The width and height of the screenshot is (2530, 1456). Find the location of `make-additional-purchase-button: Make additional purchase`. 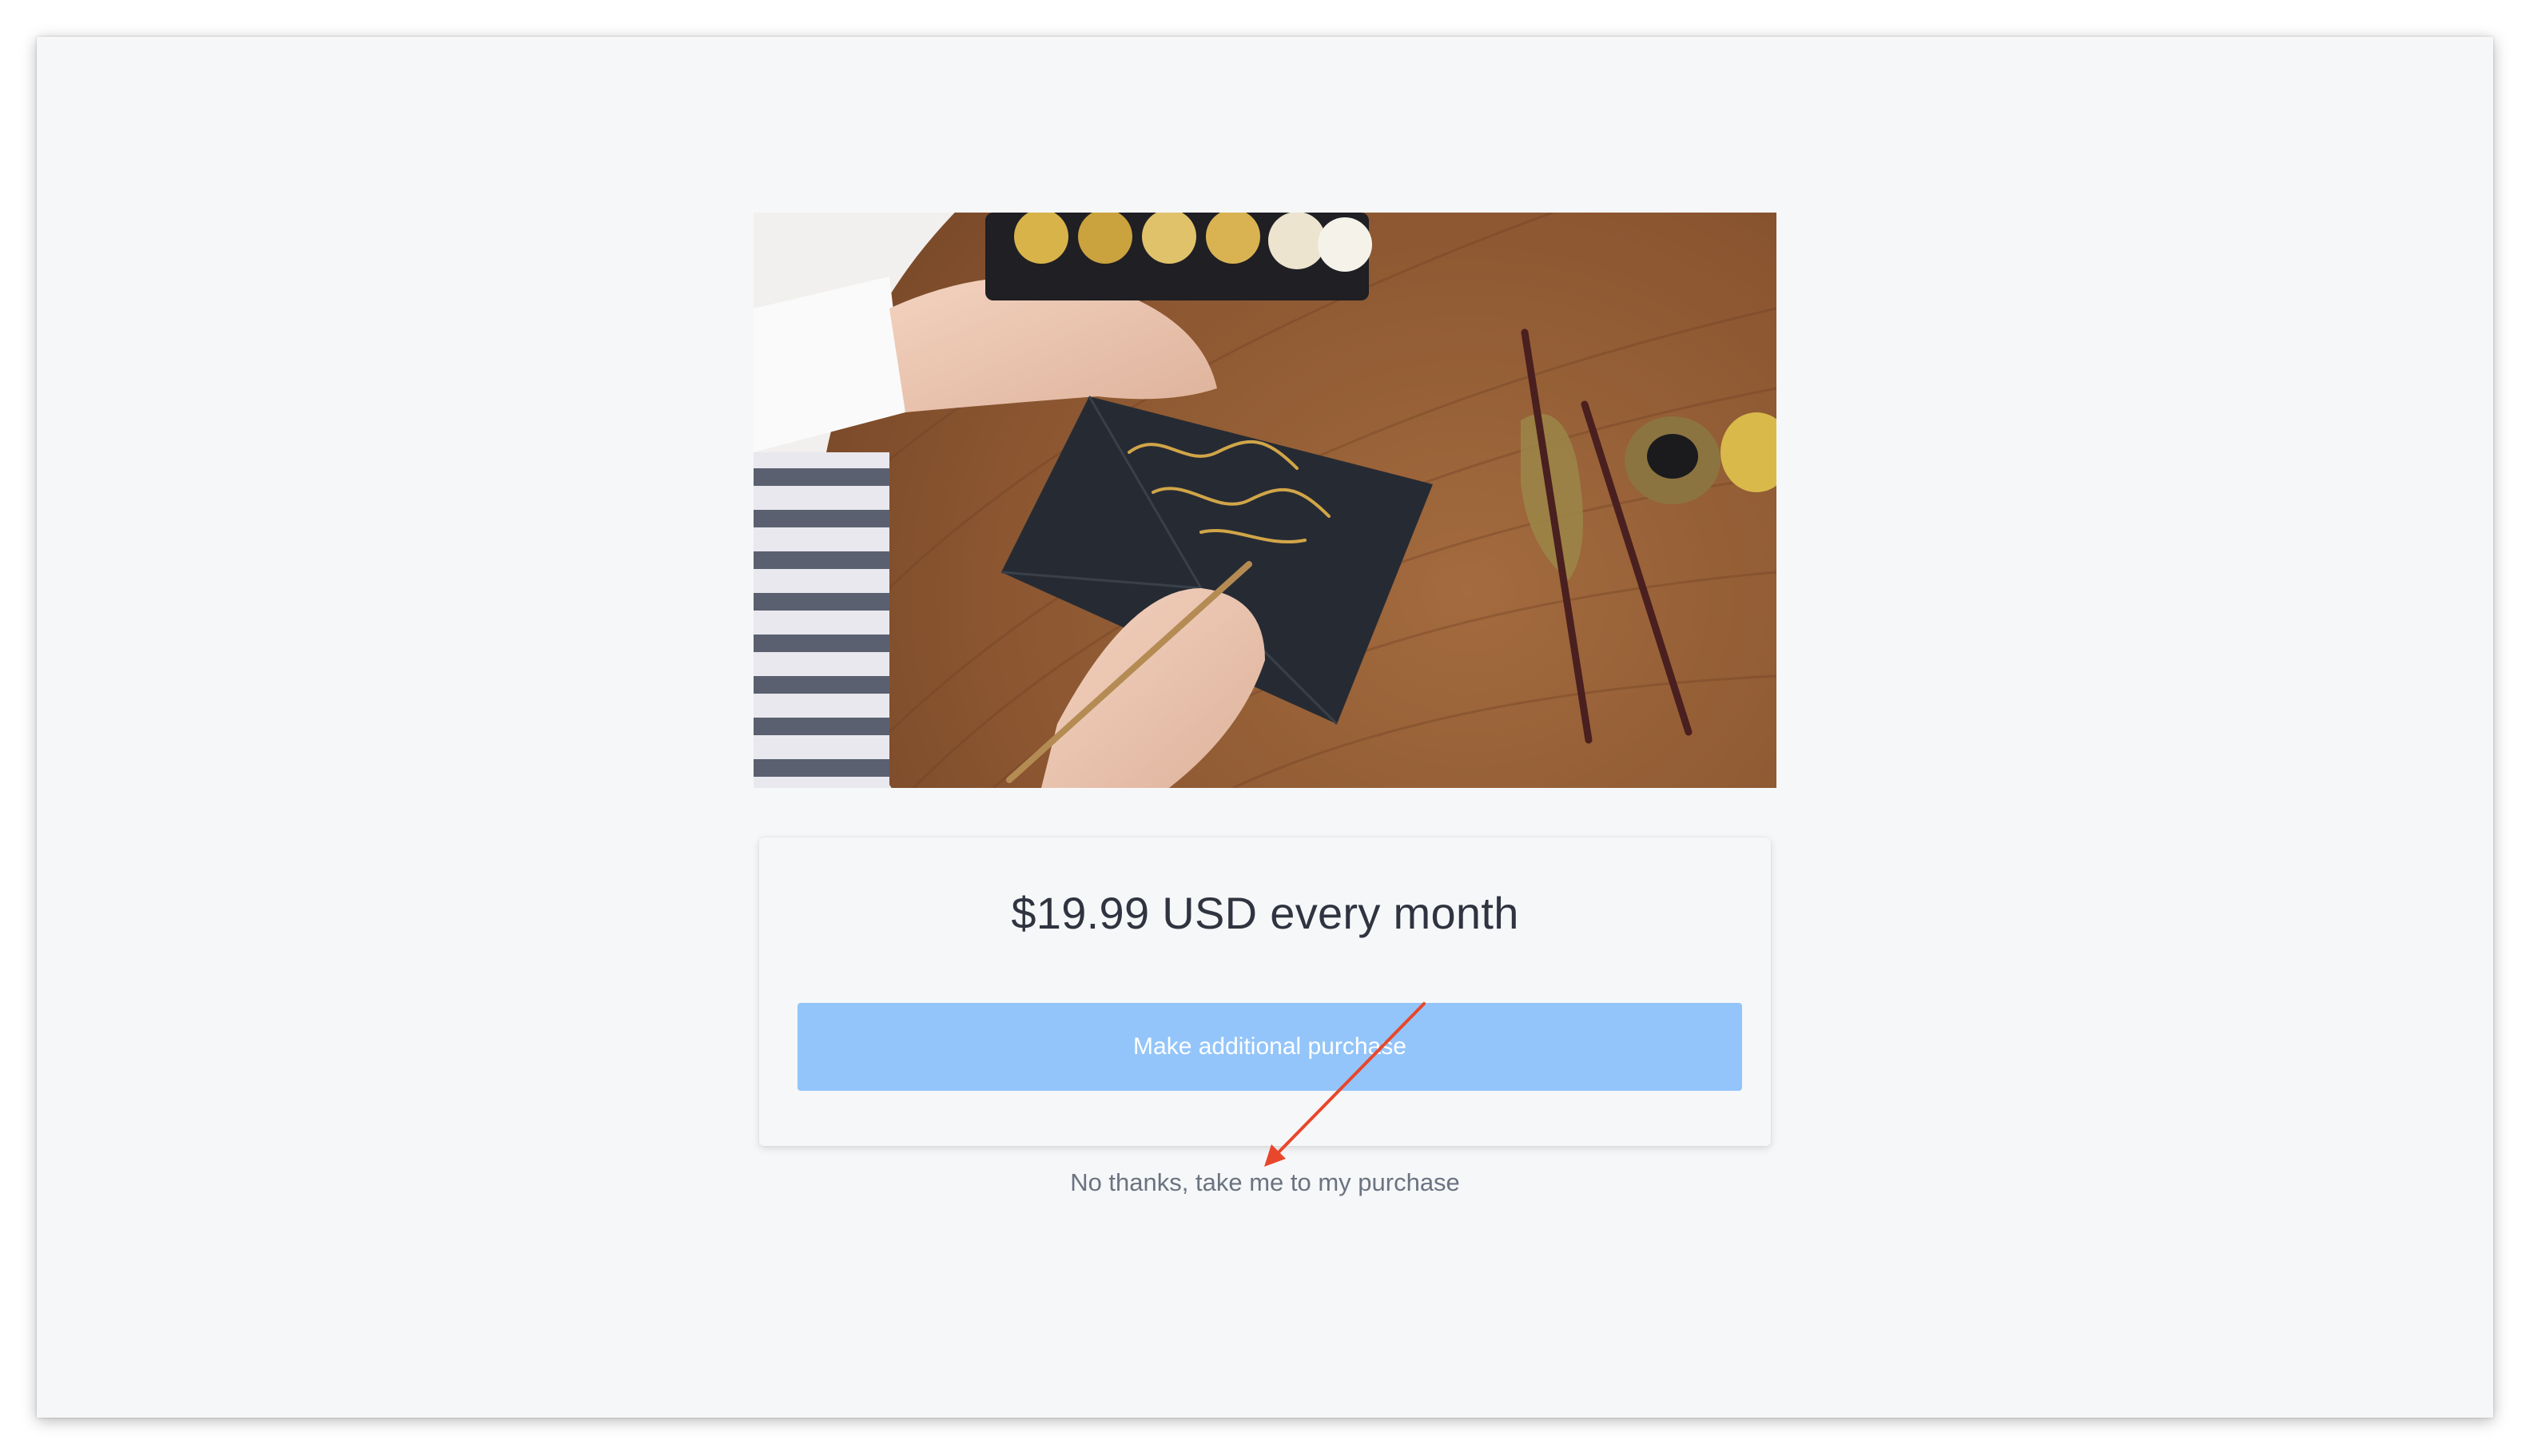

make-additional-purchase-button: Make additional purchase is located at coordinates (1270, 1047).